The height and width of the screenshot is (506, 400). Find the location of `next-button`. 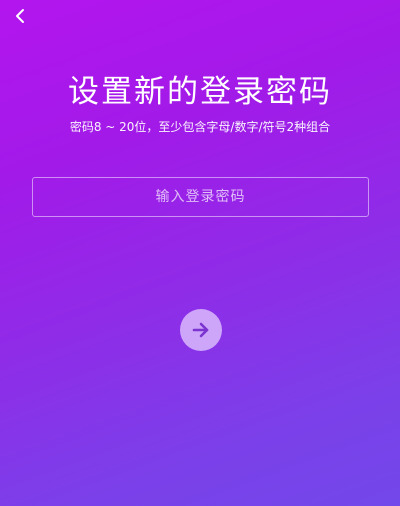

next-button is located at coordinates (201, 330).